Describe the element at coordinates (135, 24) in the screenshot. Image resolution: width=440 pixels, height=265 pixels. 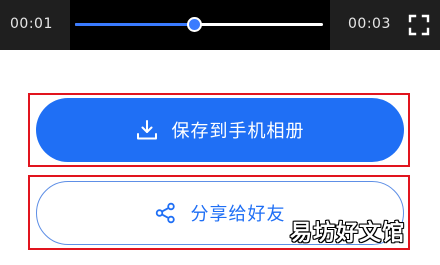
I see `progress-fill` at that location.